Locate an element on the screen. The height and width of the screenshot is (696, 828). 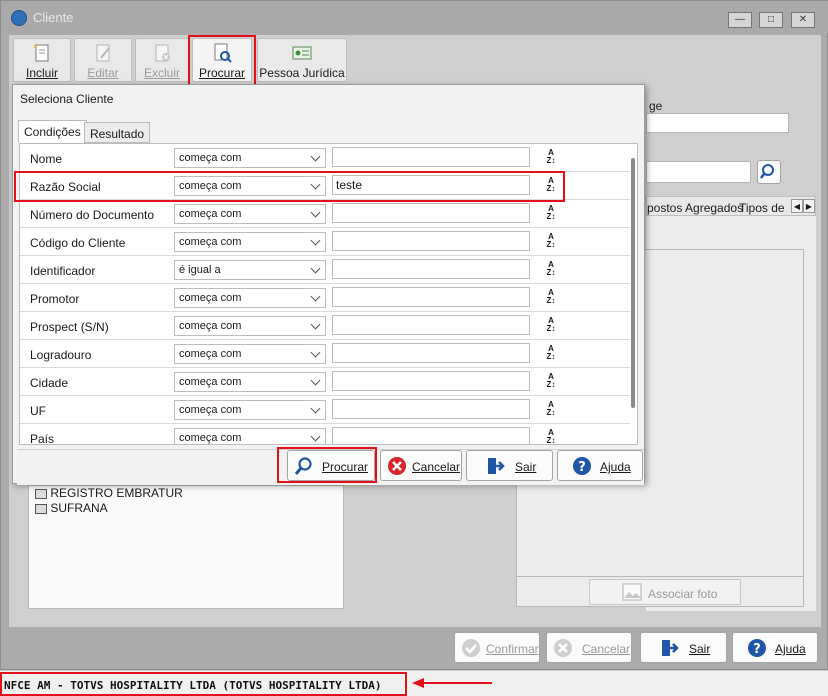
dialog-sair-label: Sair is located at coordinates (526, 467).